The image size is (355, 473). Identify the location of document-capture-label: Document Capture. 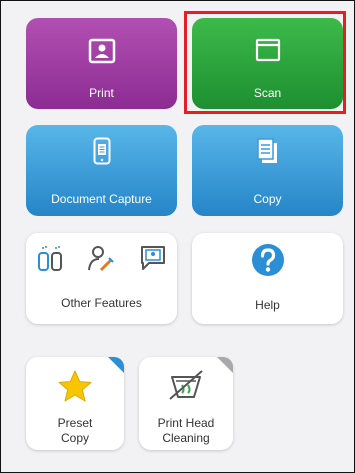
(101, 199).